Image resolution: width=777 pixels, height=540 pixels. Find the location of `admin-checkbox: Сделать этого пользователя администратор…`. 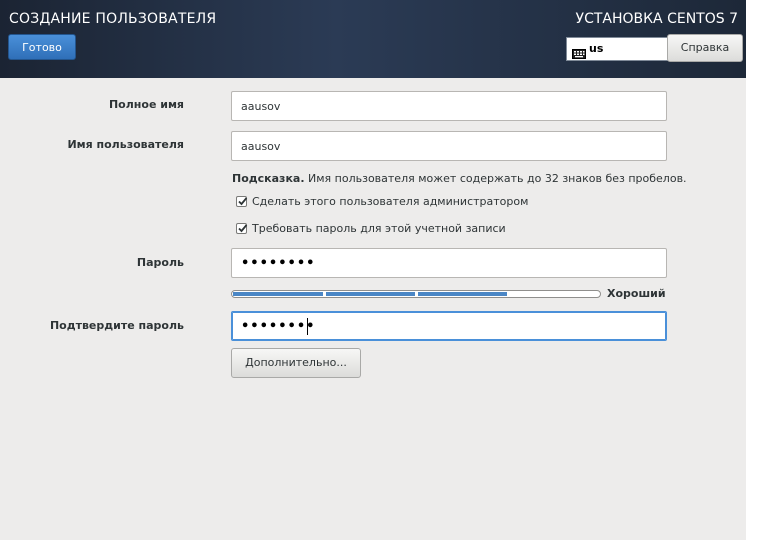

admin-checkbox: Сделать этого пользователя администратор… is located at coordinates (382, 202).